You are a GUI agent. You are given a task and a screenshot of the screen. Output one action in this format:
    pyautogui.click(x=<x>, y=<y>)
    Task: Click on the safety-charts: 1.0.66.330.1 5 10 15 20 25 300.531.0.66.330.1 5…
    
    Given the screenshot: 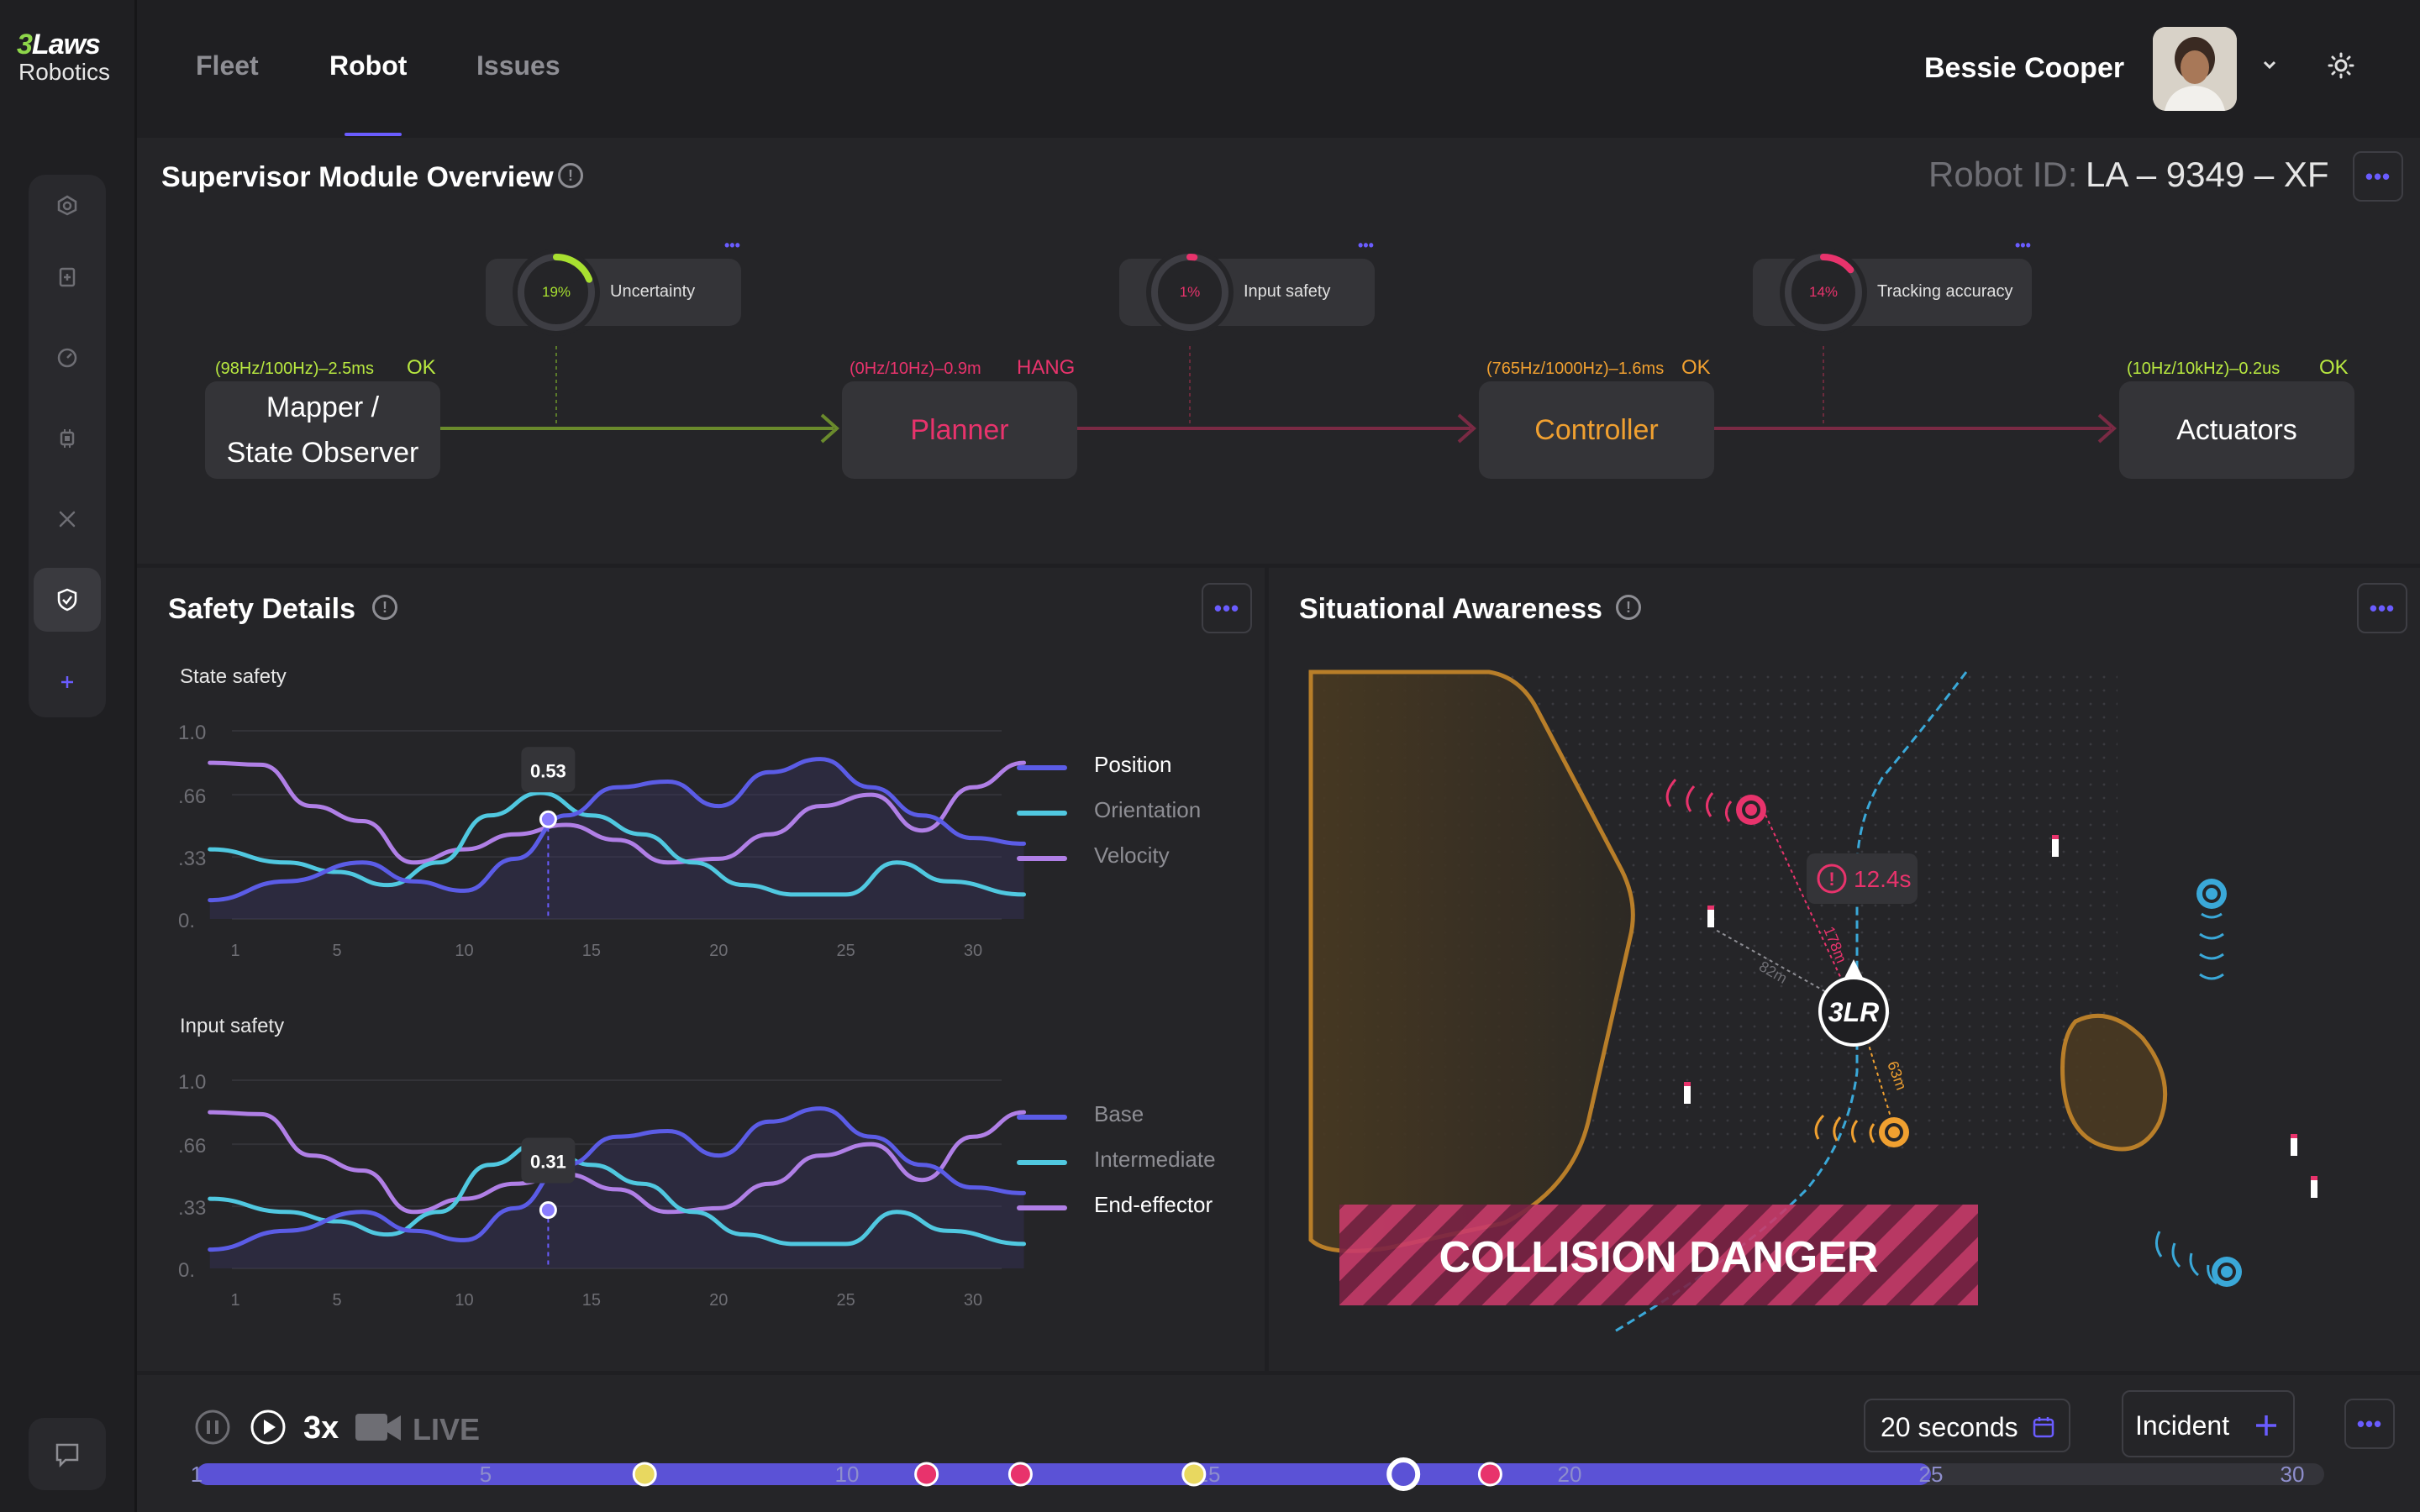 What is the action you would take?
    pyautogui.click(x=602, y=1016)
    